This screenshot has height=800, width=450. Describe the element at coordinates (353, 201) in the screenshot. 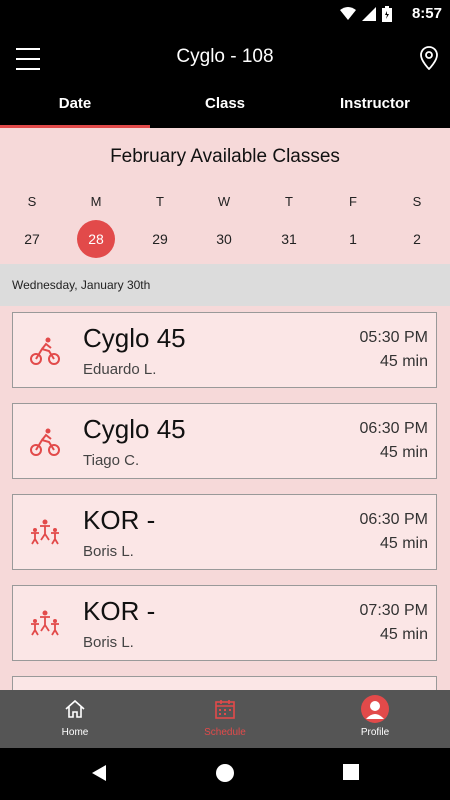

I see `weekday-label: F` at that location.